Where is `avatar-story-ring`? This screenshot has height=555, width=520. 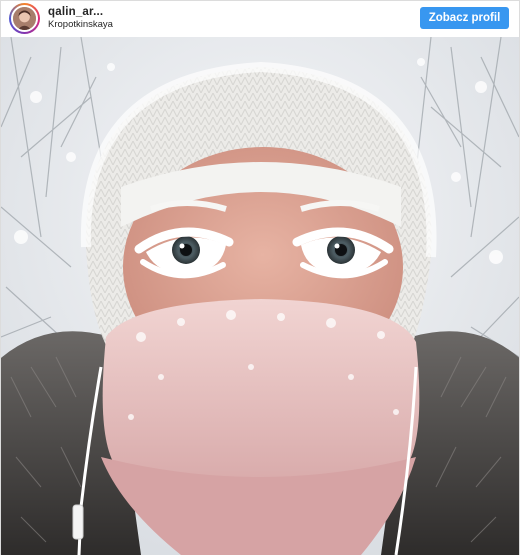 avatar-story-ring is located at coordinates (24, 18).